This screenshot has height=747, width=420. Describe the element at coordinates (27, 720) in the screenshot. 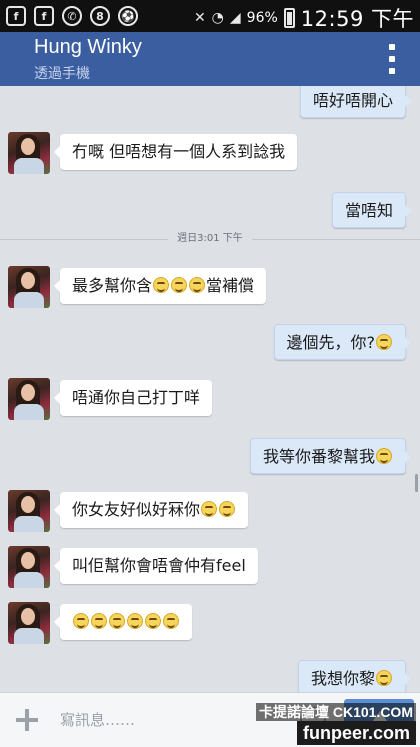

I see `plus-icon` at that location.